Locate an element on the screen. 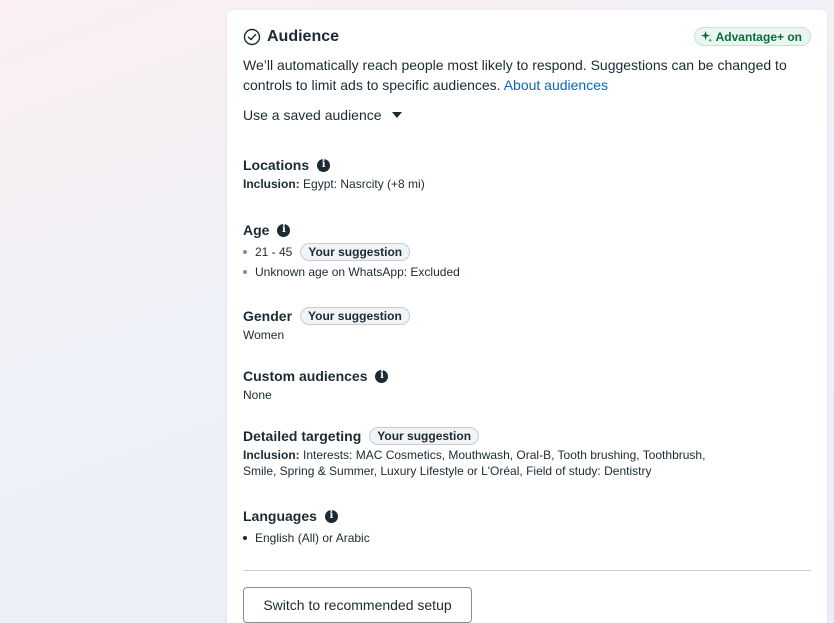  list-item: Unknown age on WhatsApp: Excluded is located at coordinates (528, 272).